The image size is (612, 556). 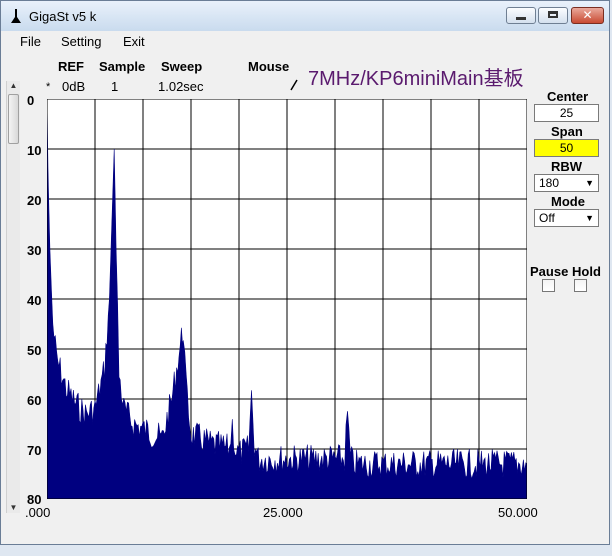 I want to click on minimize-button, so click(x=521, y=15).